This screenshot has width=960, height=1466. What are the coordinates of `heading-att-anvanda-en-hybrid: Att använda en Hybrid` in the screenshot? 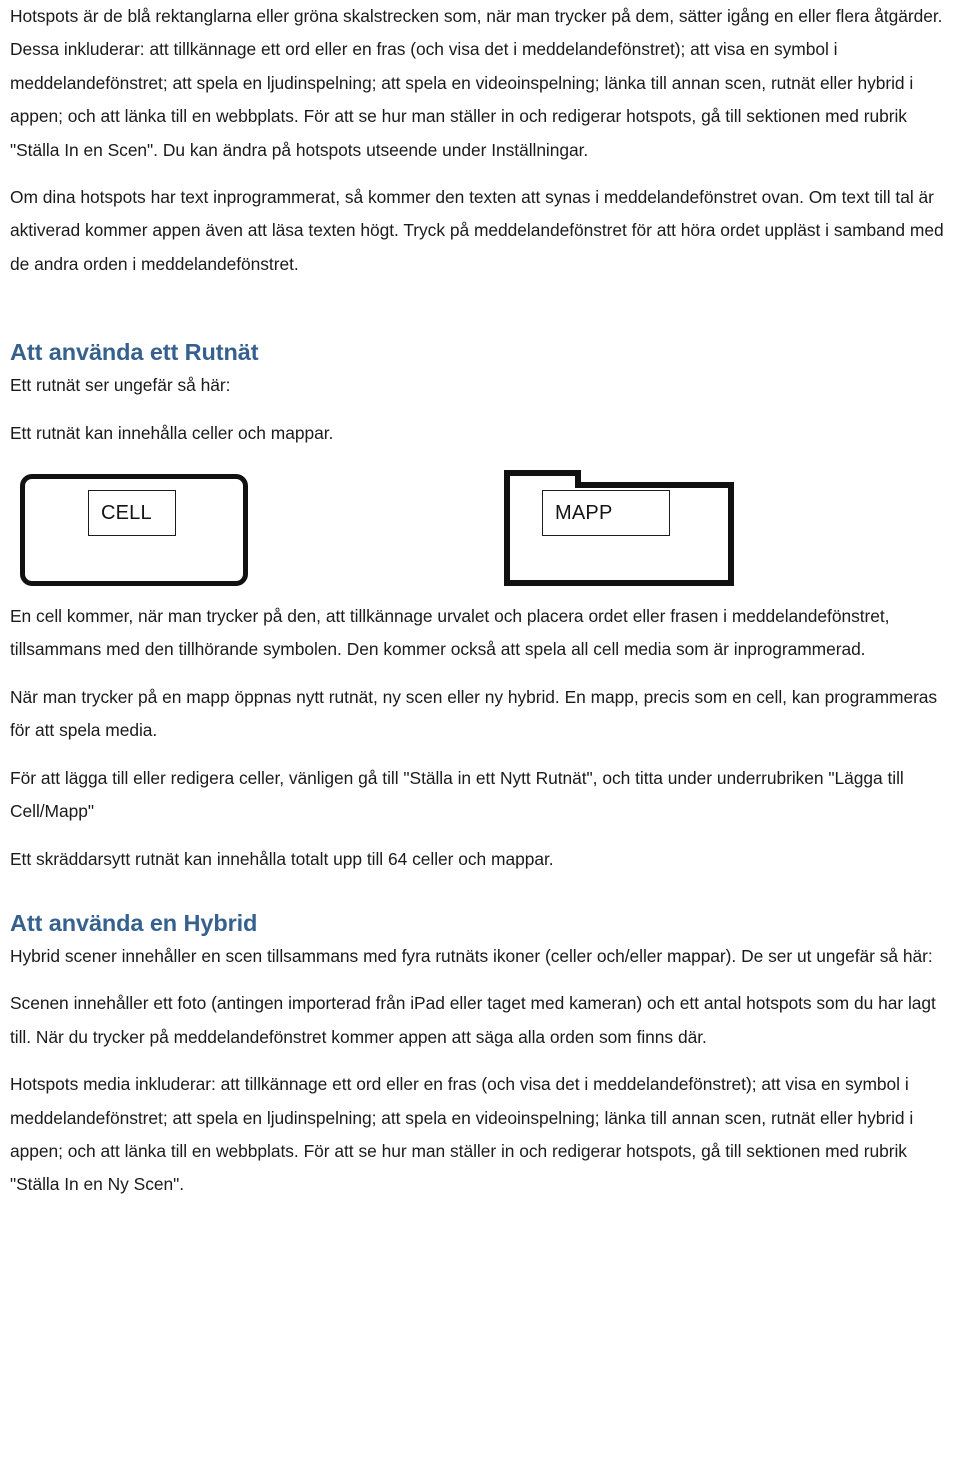 It's located at (134, 922).